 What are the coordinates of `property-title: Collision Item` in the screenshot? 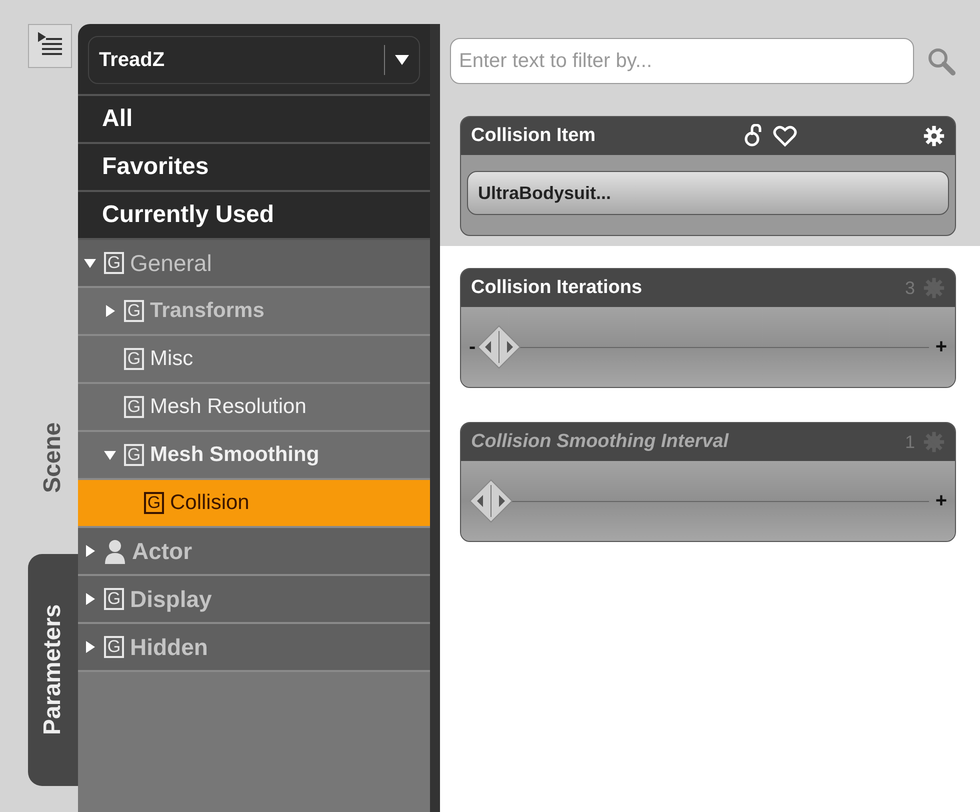 It's located at (533, 136).